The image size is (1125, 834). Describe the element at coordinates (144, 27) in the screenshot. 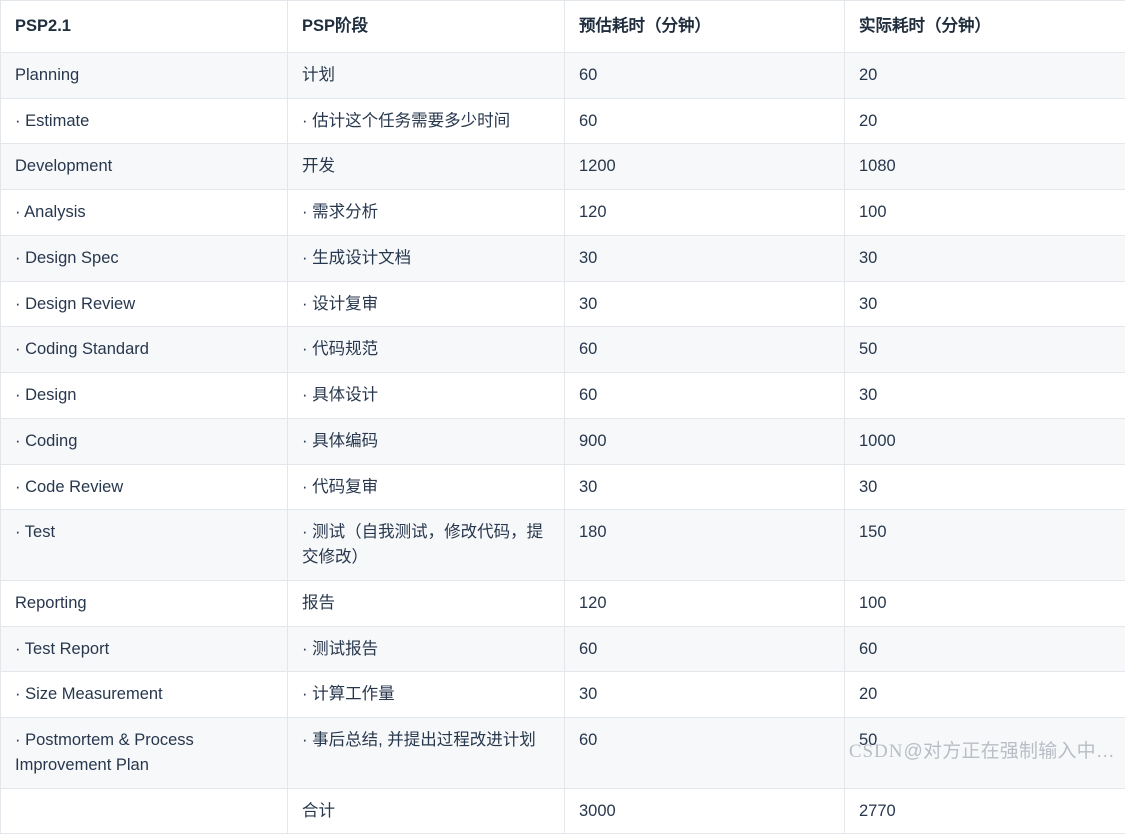

I see `column-header-psp21: PSP2.1` at that location.